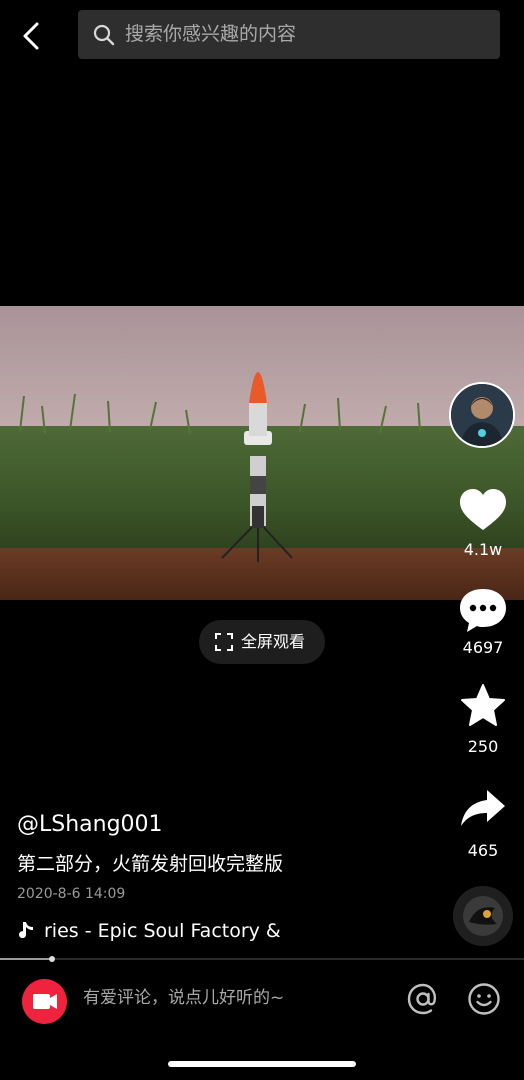 This screenshot has height=1080, width=524. I want to click on music-title: ries - Epic Soul Factory &, so click(162, 931).